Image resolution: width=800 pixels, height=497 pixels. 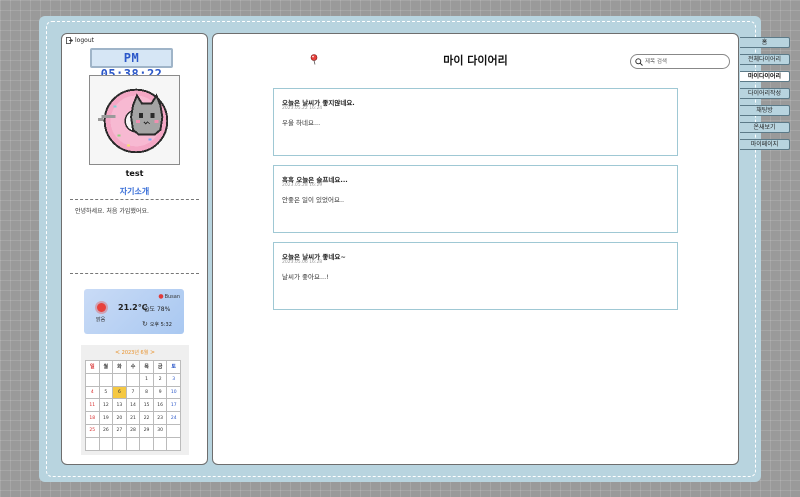 What do you see at coordinates (93, 393) in the screenshot?
I see `calendar-day: 4` at bounding box center [93, 393].